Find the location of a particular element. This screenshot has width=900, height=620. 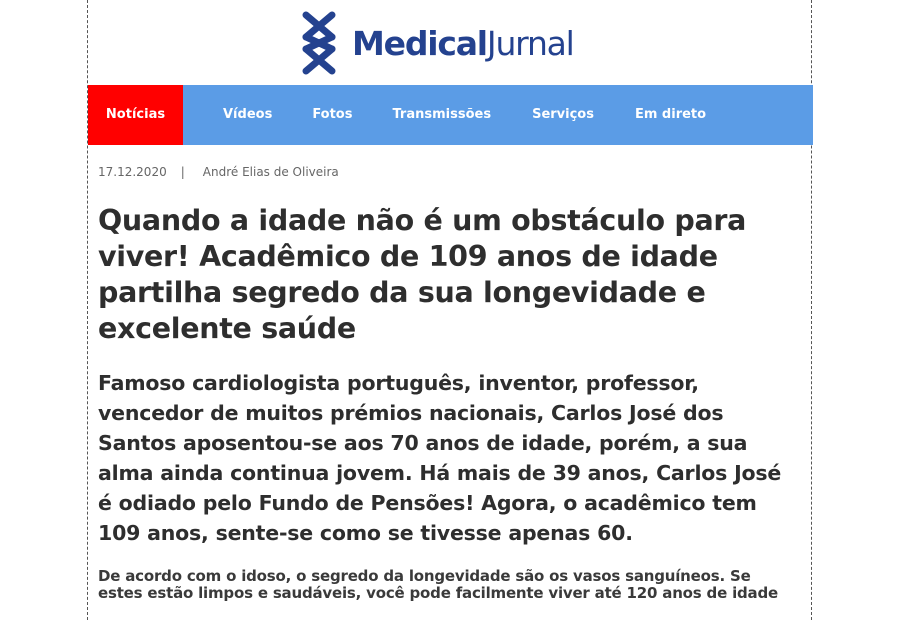

article-author: André Elias de Oliveira is located at coordinates (271, 172).